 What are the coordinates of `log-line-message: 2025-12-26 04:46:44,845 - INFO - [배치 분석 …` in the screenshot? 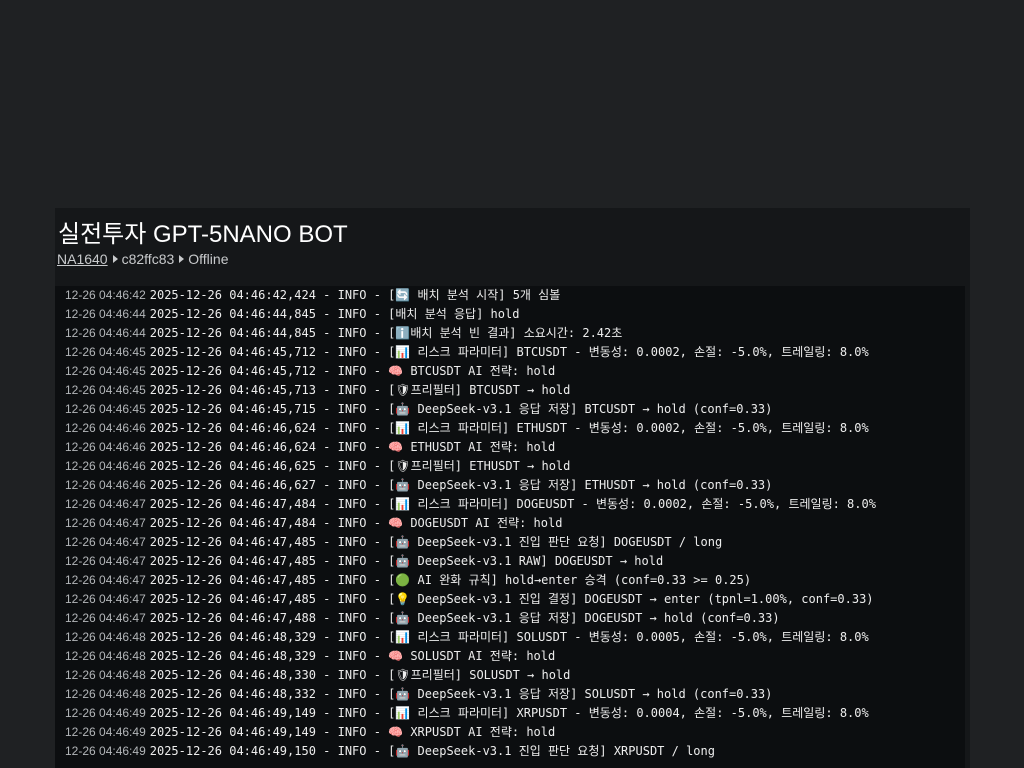 It's located at (334, 314).